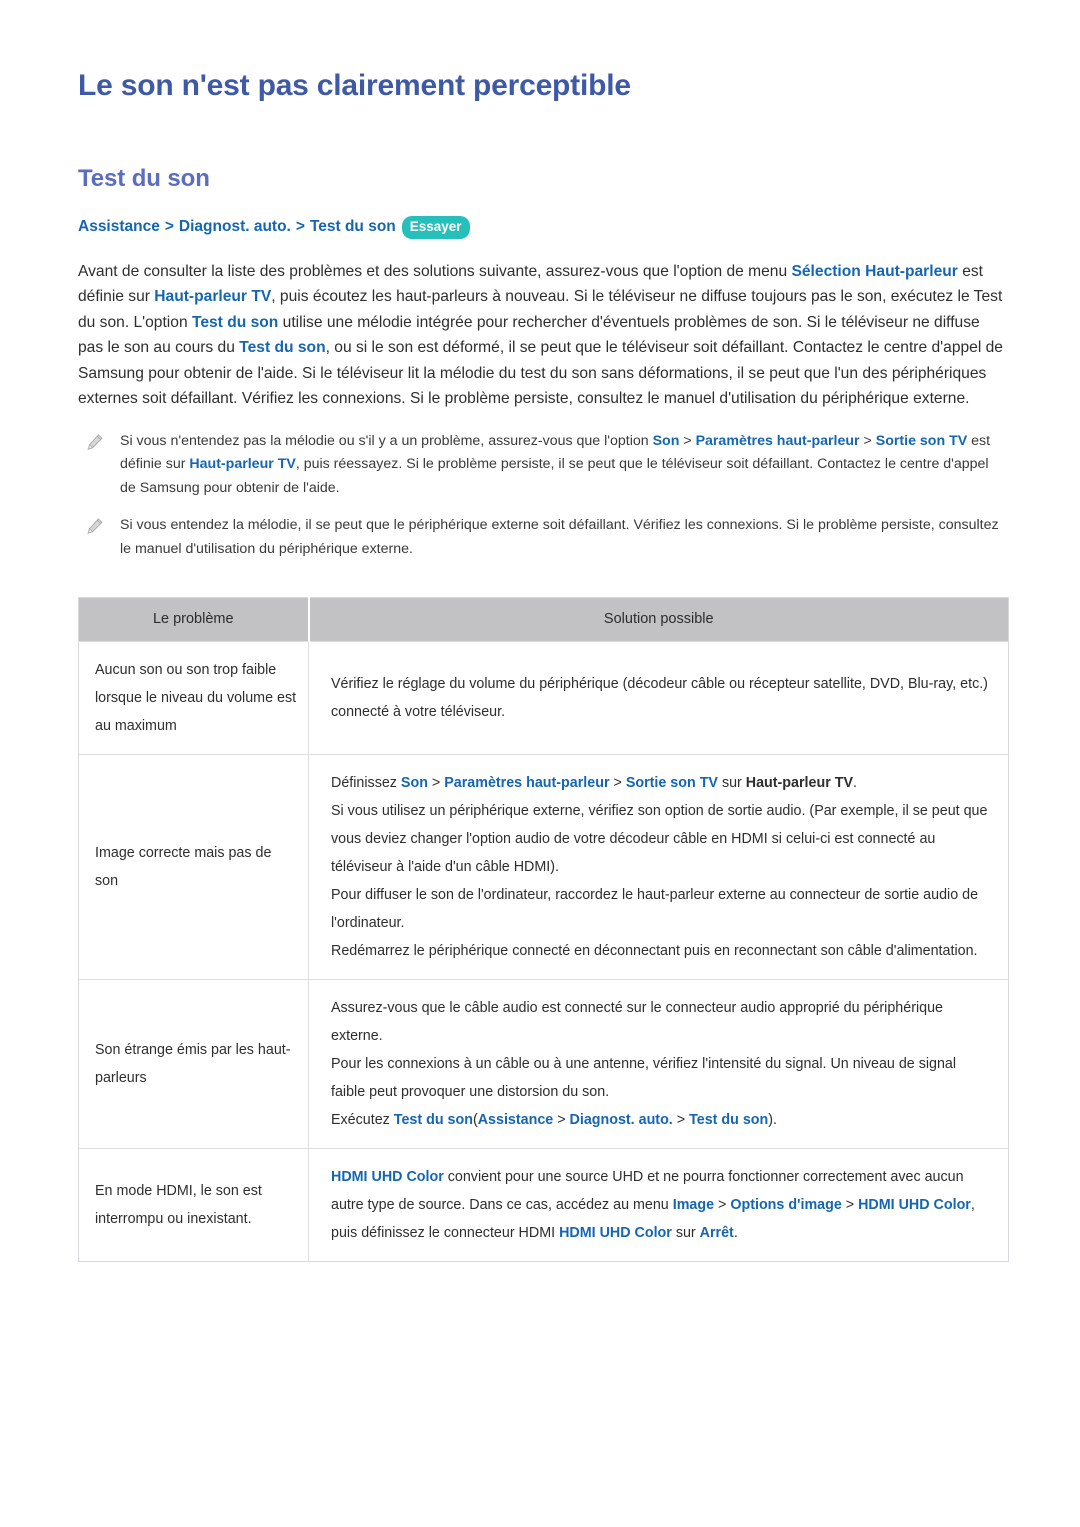 This screenshot has height=1527, width=1080. What do you see at coordinates (687, 440) in the screenshot?
I see `note1-sep-1: >` at bounding box center [687, 440].